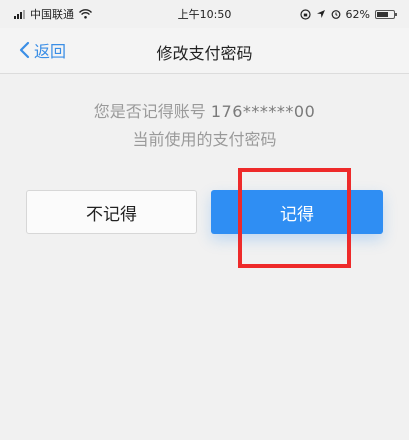  I want to click on question-line-2: 当前使用的支付密码, so click(204, 139).